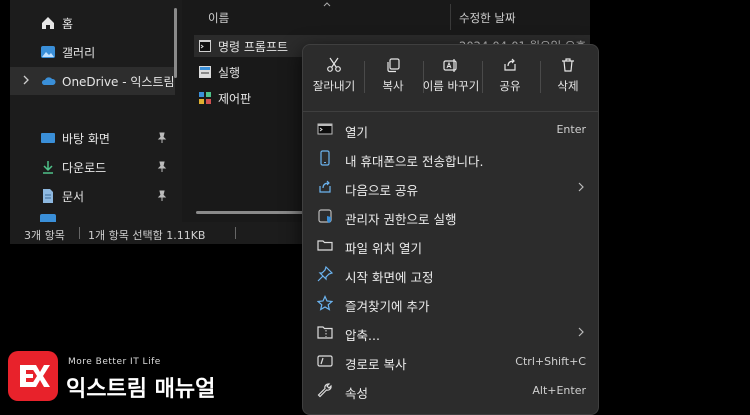 Image resolution: width=750 pixels, height=415 pixels. Describe the element at coordinates (389, 277) in the screenshot. I see `menu-item-label: 시작 화면에 고정` at that location.